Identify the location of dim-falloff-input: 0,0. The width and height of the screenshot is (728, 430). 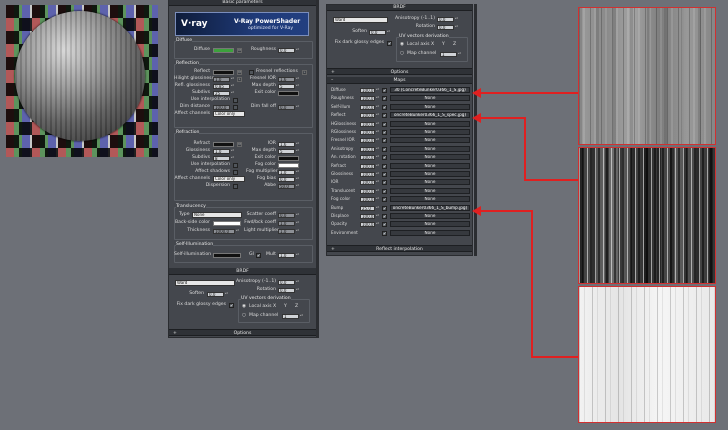
(286, 107).